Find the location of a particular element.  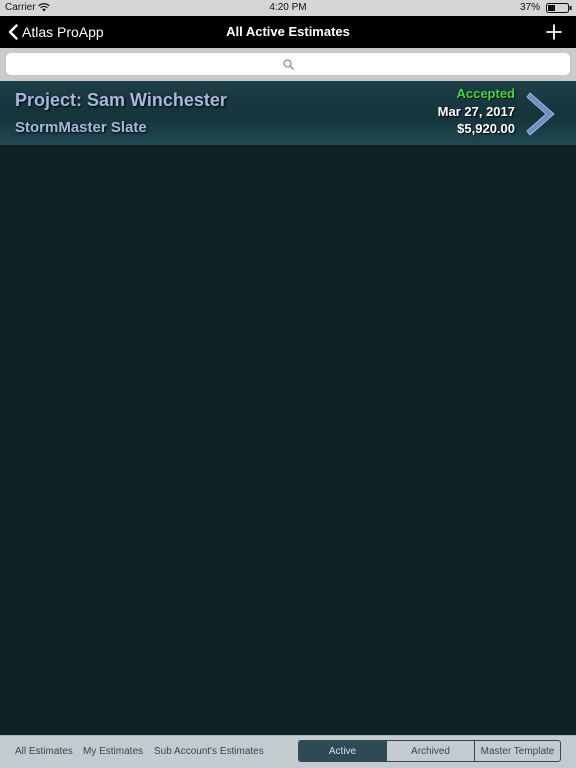

filter-all-estimates: All Estimates is located at coordinates (44, 751).